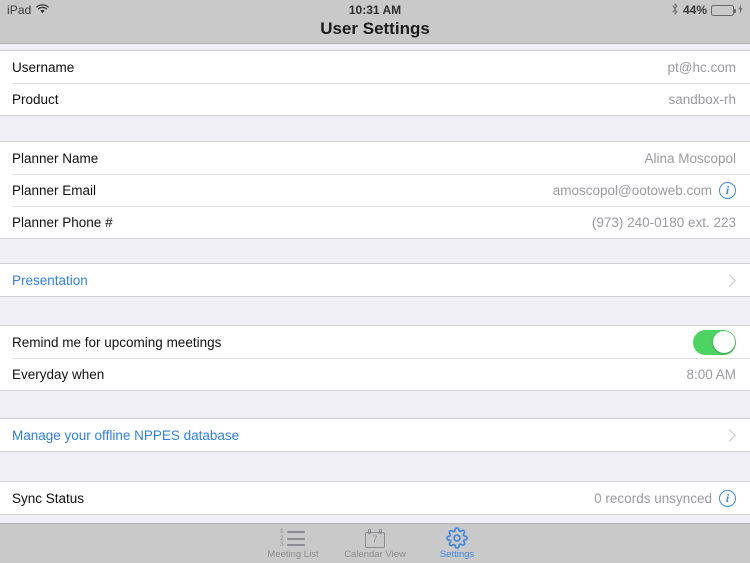 The height and width of the screenshot is (563, 750). I want to click on row-label: Sync Status, so click(48, 498).